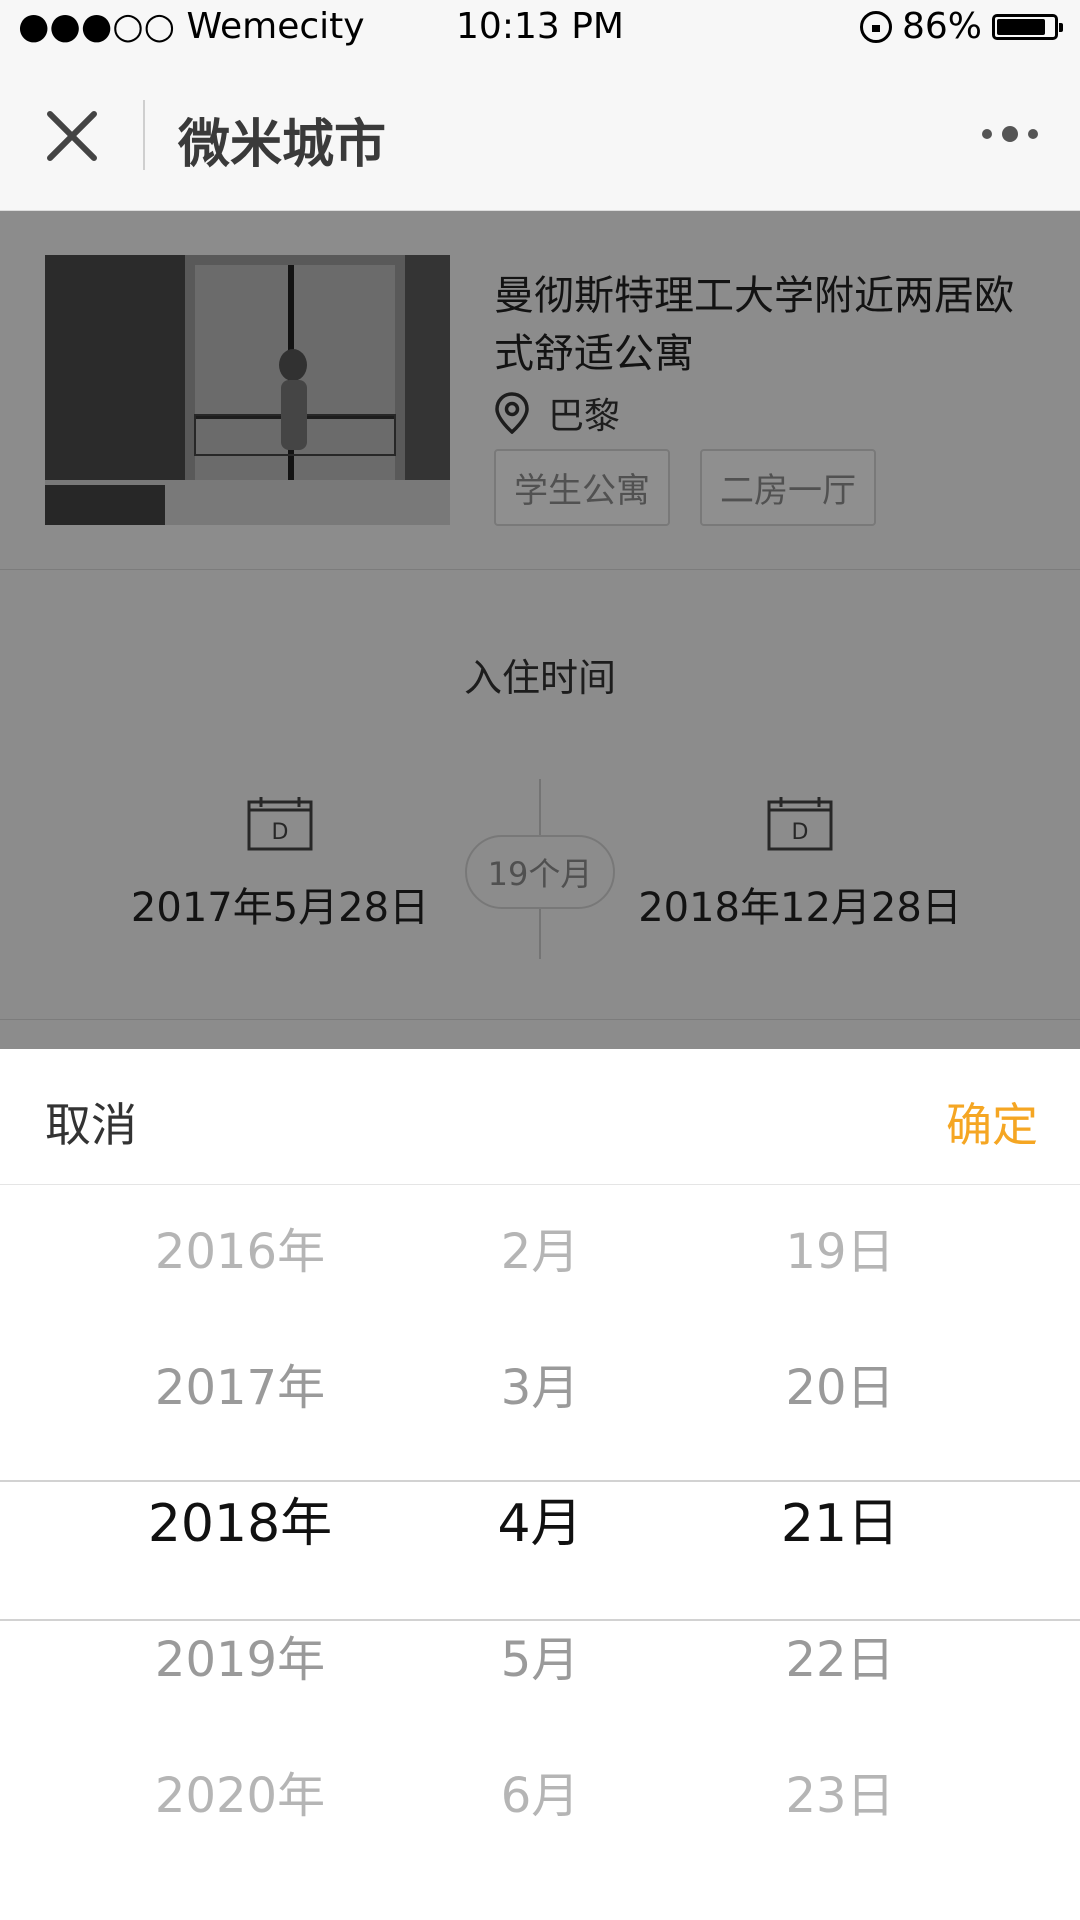 The width and height of the screenshot is (1080, 1920). I want to click on cancel-button: 取消, so click(91, 1122).